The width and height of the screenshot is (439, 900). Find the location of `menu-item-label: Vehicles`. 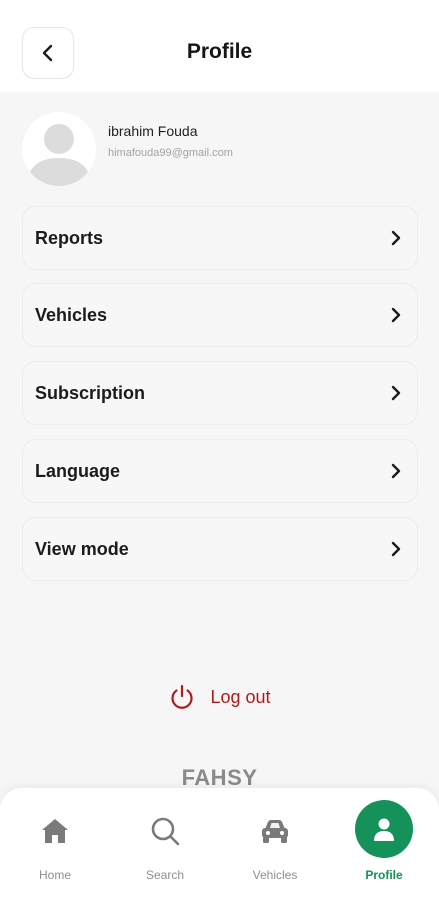

menu-item-label: Vehicles is located at coordinates (71, 314).